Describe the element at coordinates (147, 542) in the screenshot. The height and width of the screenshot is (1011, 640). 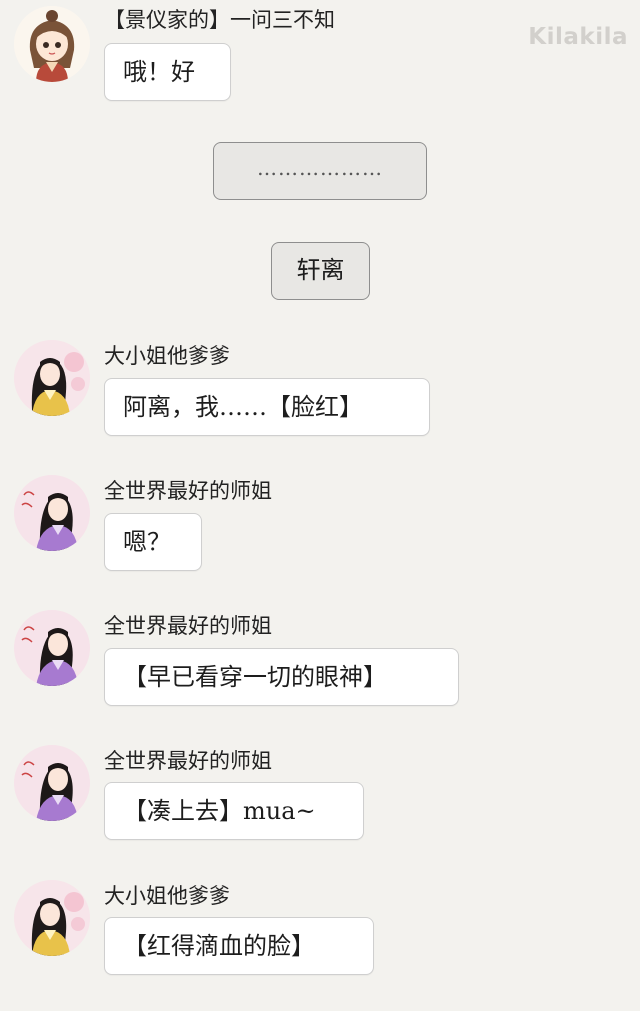
I see `message-text: 嗯？` at that location.